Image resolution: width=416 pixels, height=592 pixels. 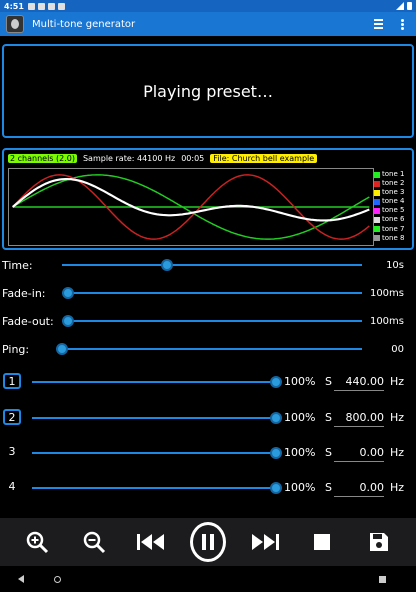 I want to click on battery-icon, so click(x=409, y=6).